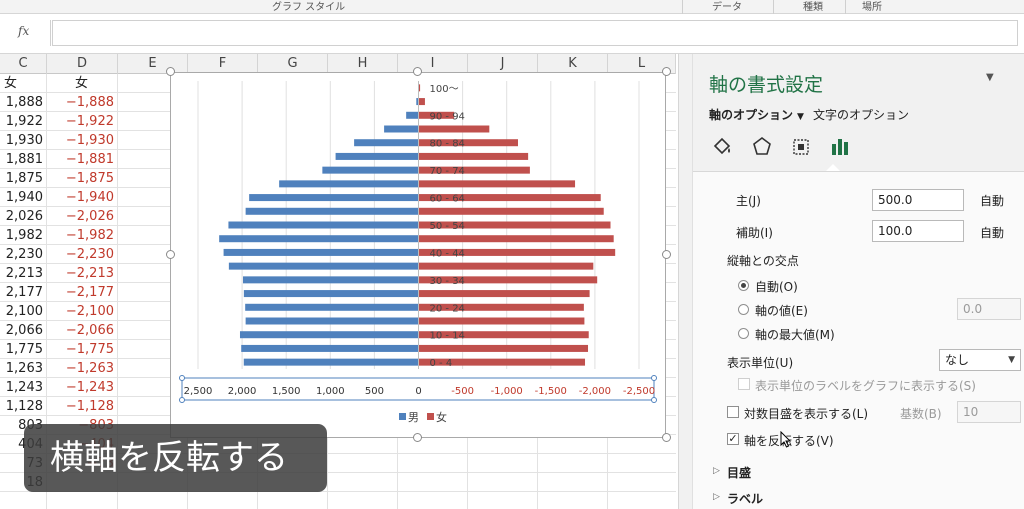  I want to click on crosses-value-label: 軸の値(E), so click(781, 310).